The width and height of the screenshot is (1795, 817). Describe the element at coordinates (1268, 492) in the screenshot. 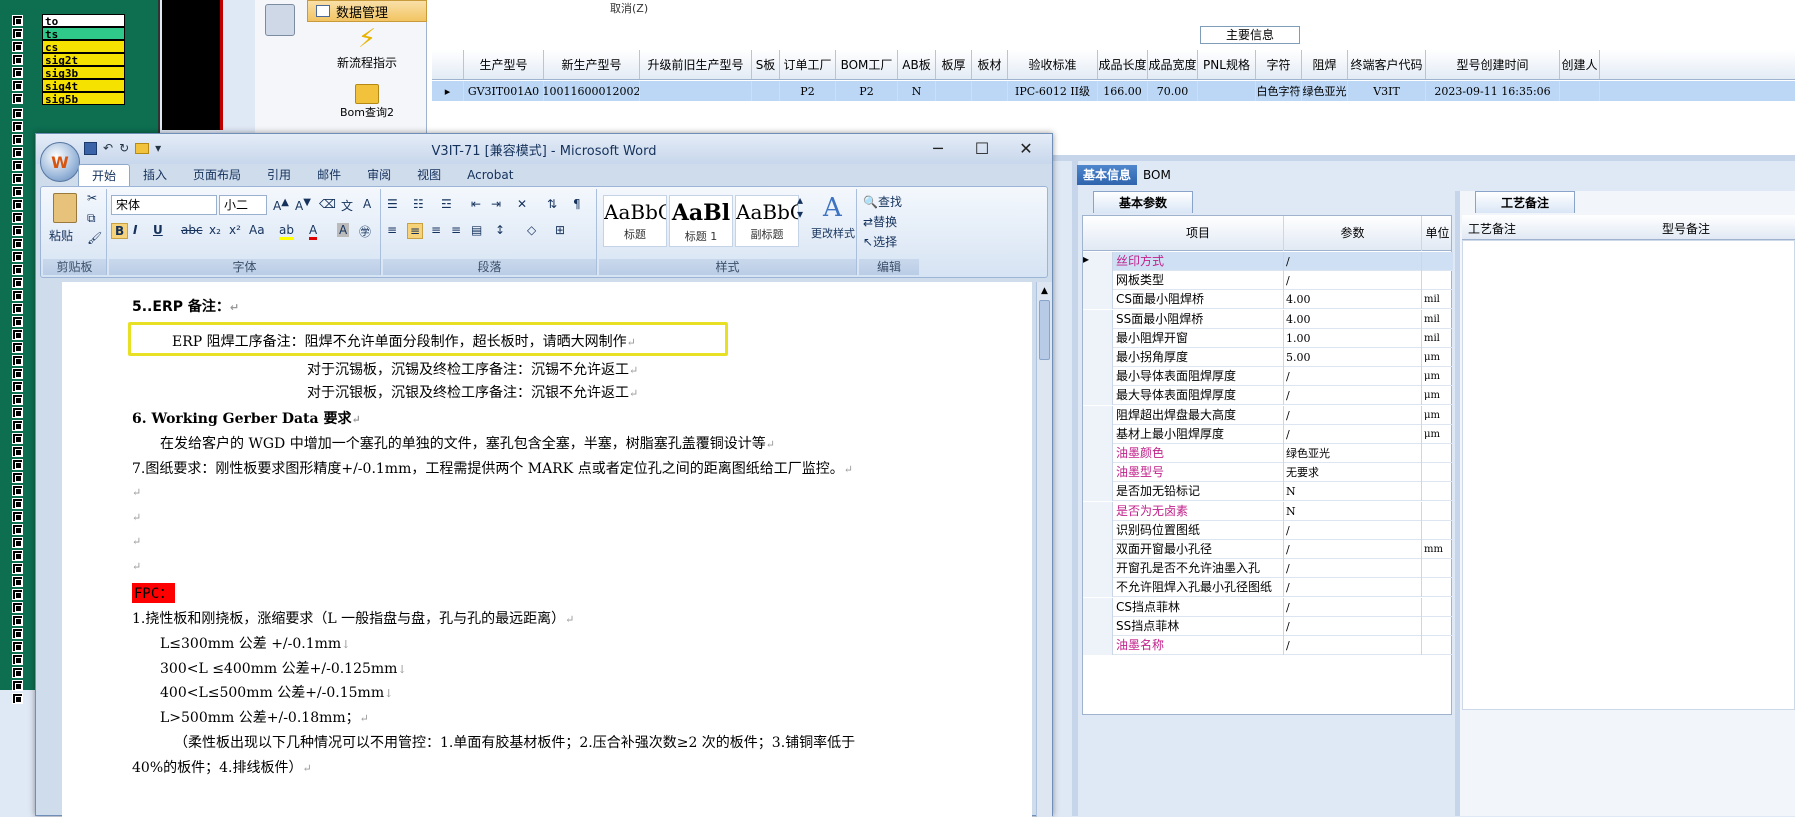

I see `table-row: 是否加无铅标记 N` at that location.